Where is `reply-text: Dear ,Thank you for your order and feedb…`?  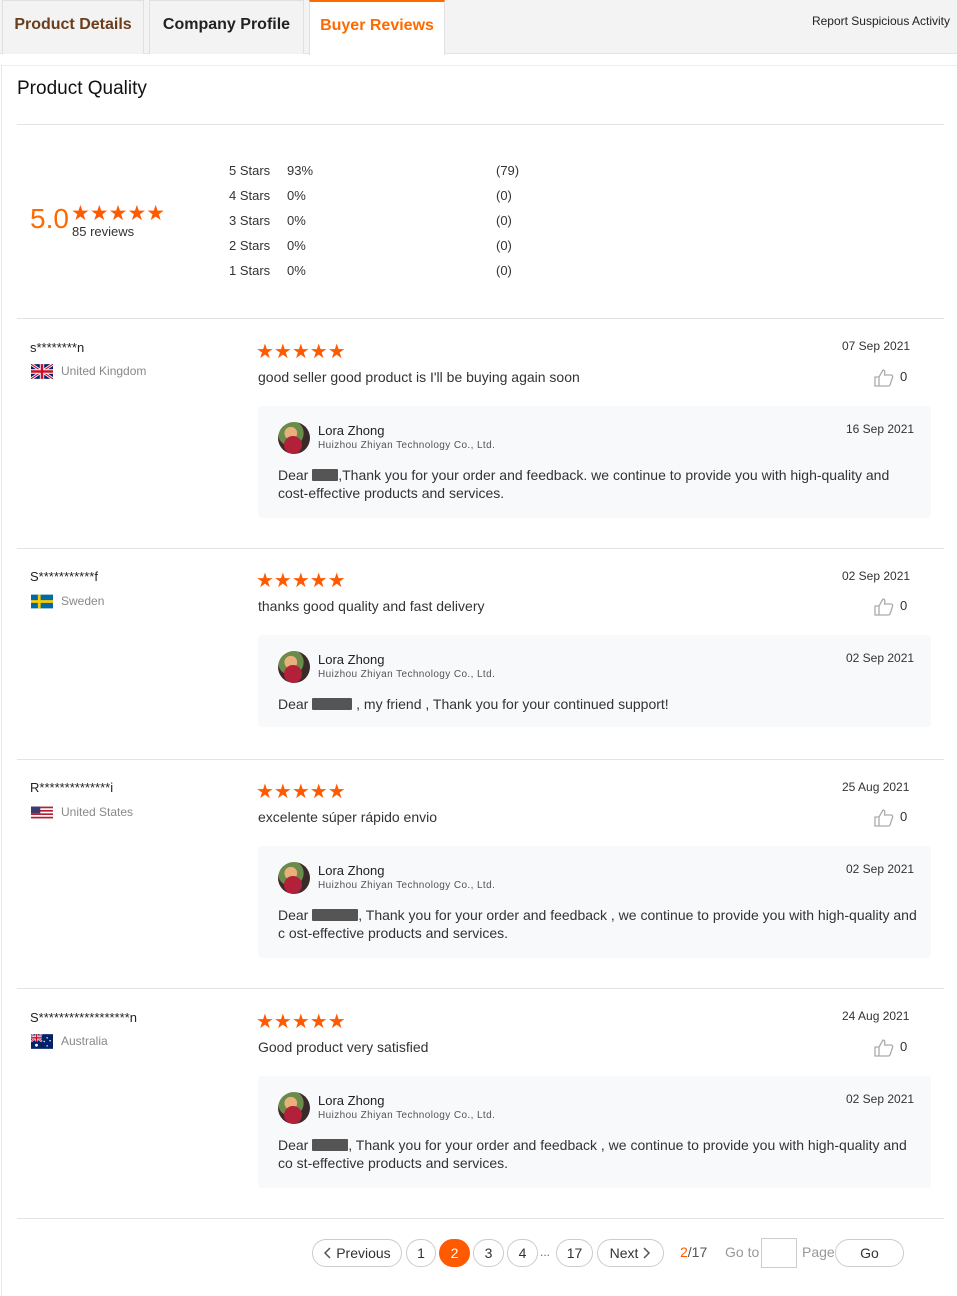 reply-text: Dear ,Thank you for your order and feedb… is located at coordinates (584, 484).